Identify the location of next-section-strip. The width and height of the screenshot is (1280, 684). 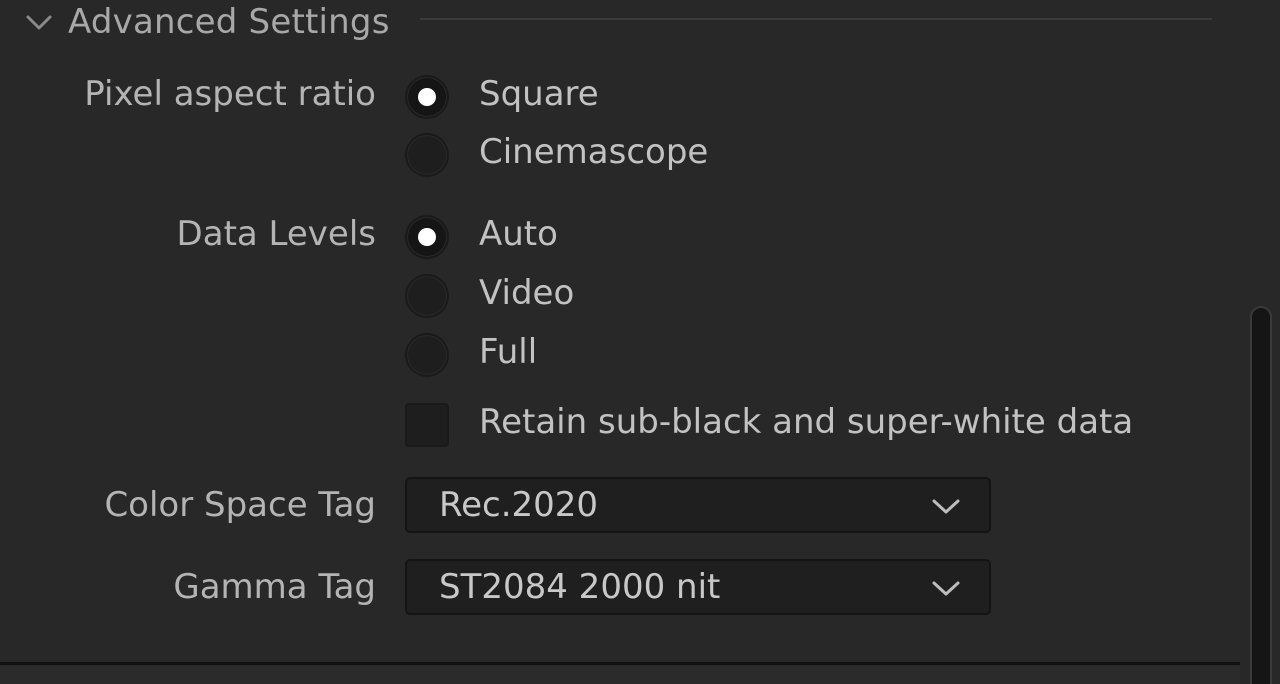
(620, 674).